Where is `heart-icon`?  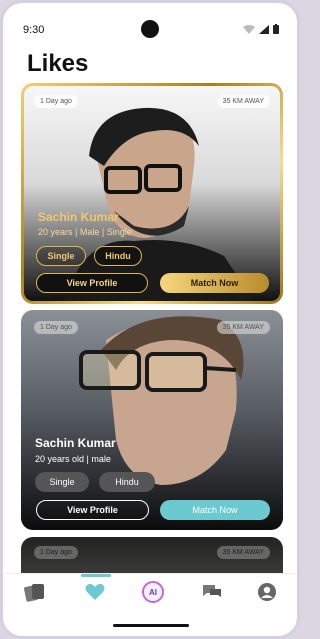 heart-icon is located at coordinates (95, 591).